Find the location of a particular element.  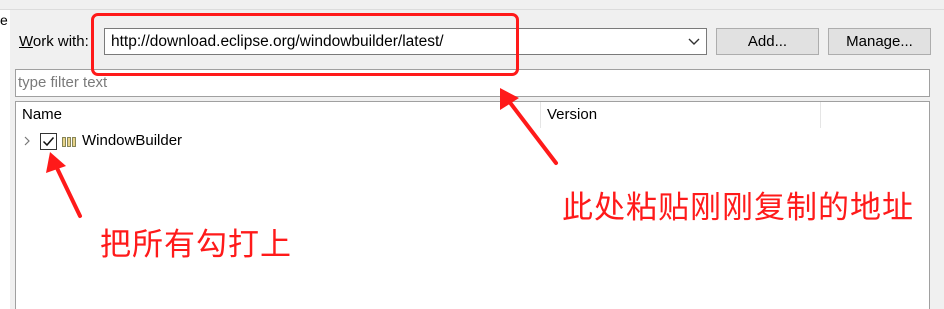

clipped-text-fragment: e is located at coordinates (4, 20).